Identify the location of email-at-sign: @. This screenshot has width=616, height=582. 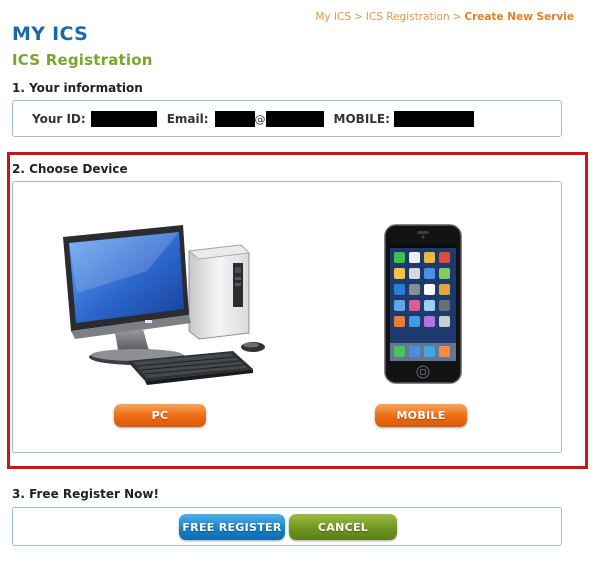
(260, 119).